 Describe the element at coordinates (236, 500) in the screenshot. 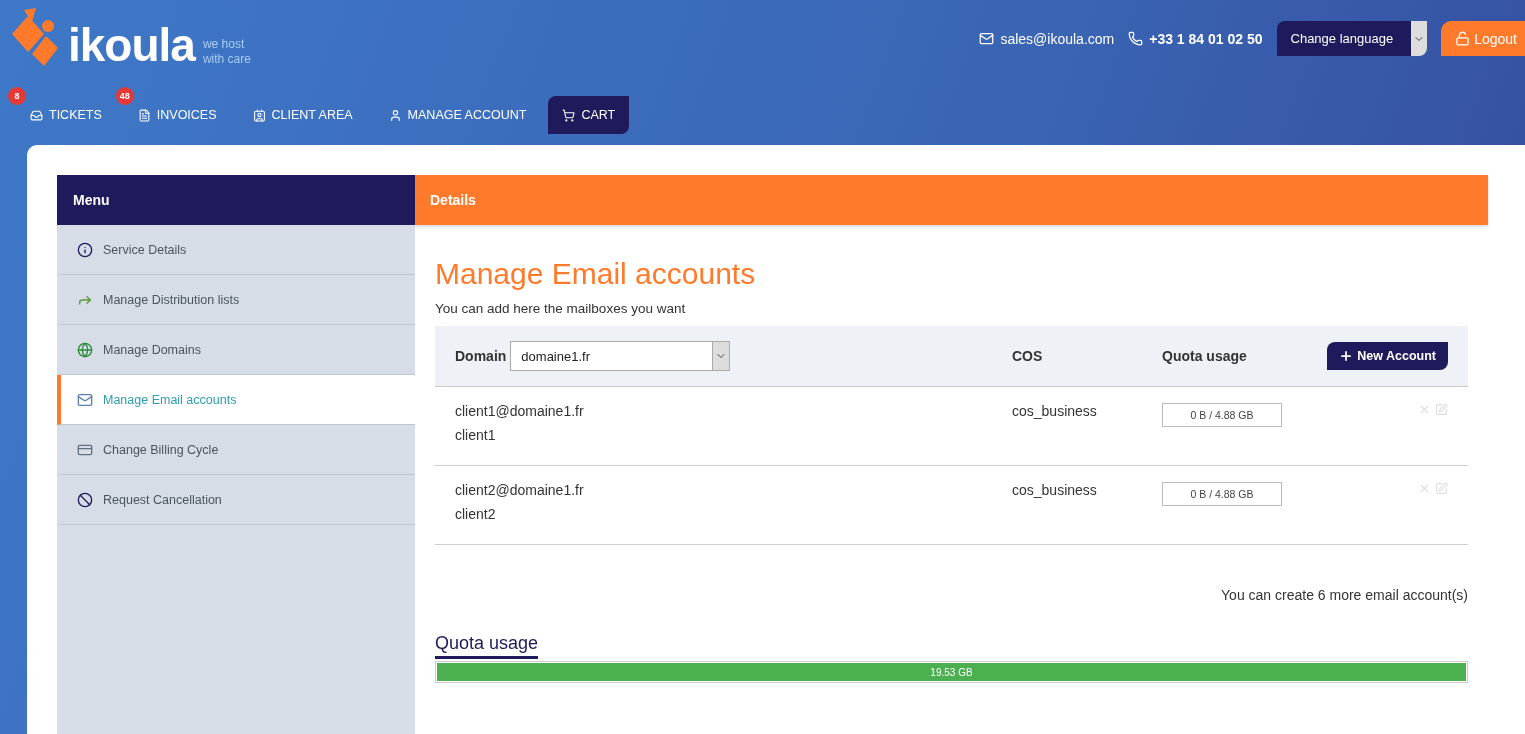

I see `menu-item: Request Cancellation` at that location.